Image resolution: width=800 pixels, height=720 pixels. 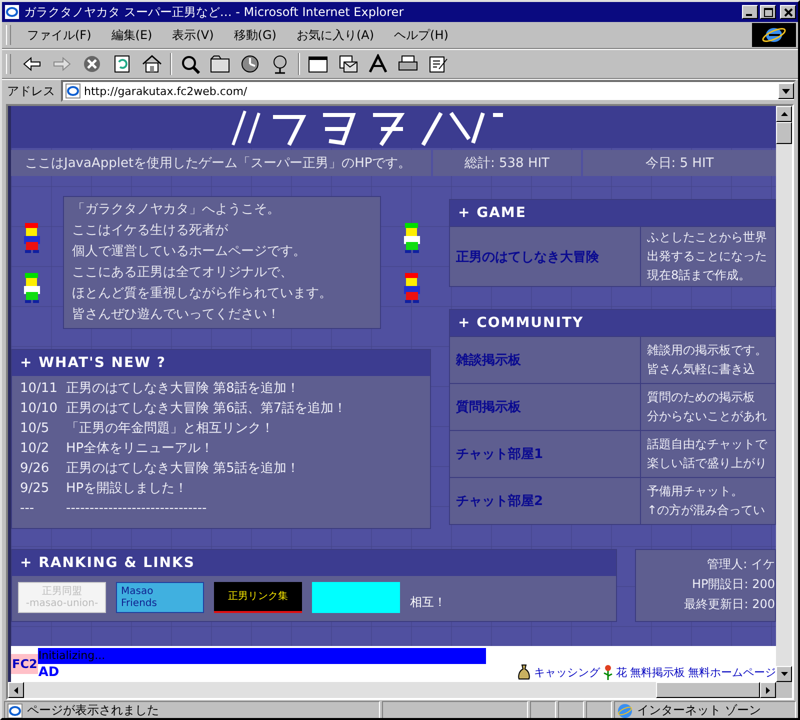 What do you see at coordinates (733, 584) in the screenshot?
I see `admin-info: HP開設日: 200` at bounding box center [733, 584].